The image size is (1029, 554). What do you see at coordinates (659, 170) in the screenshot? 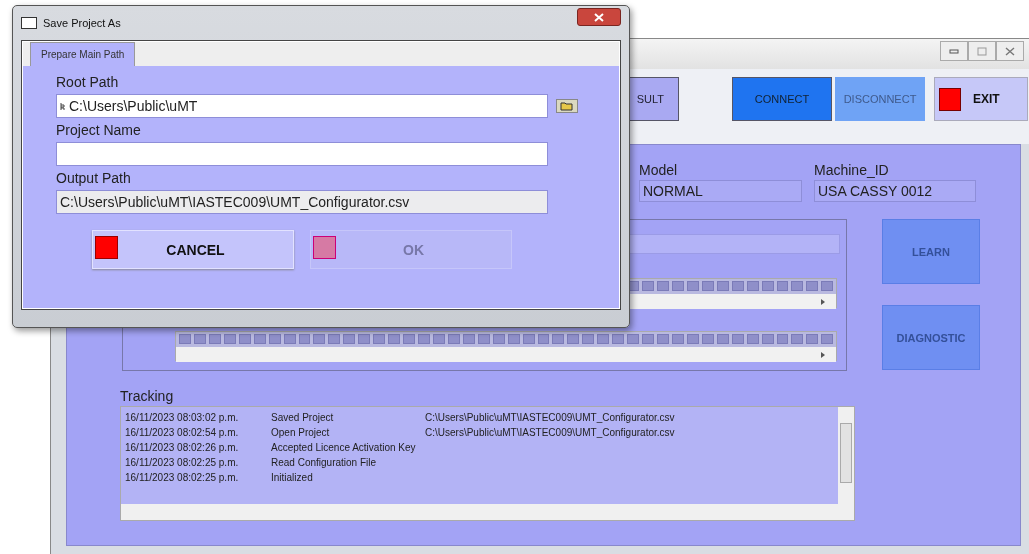
I see `field-label: Model` at bounding box center [659, 170].